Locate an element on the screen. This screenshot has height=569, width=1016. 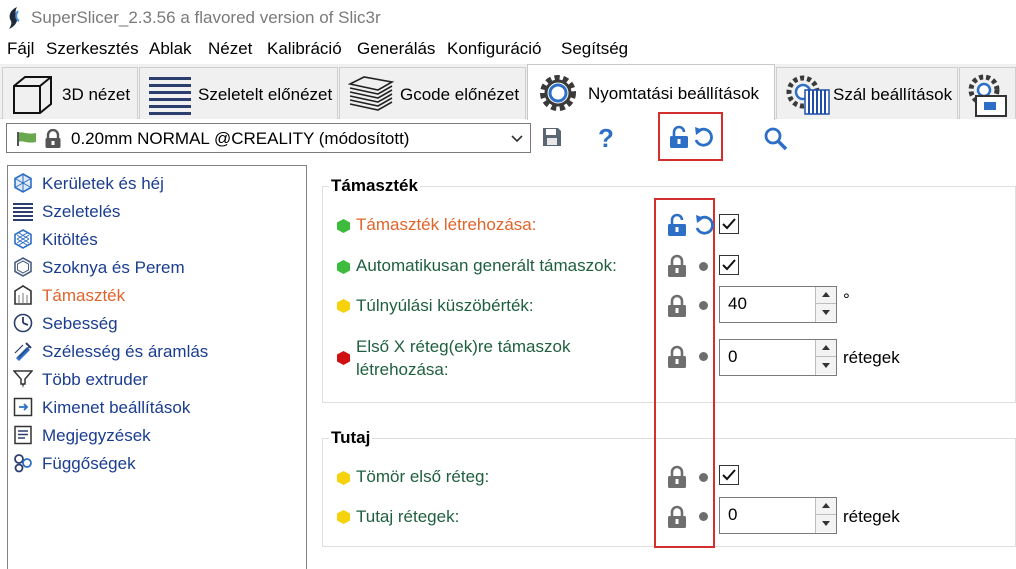
sidebar-item-label: Kimenet beállítások is located at coordinates (116, 407).